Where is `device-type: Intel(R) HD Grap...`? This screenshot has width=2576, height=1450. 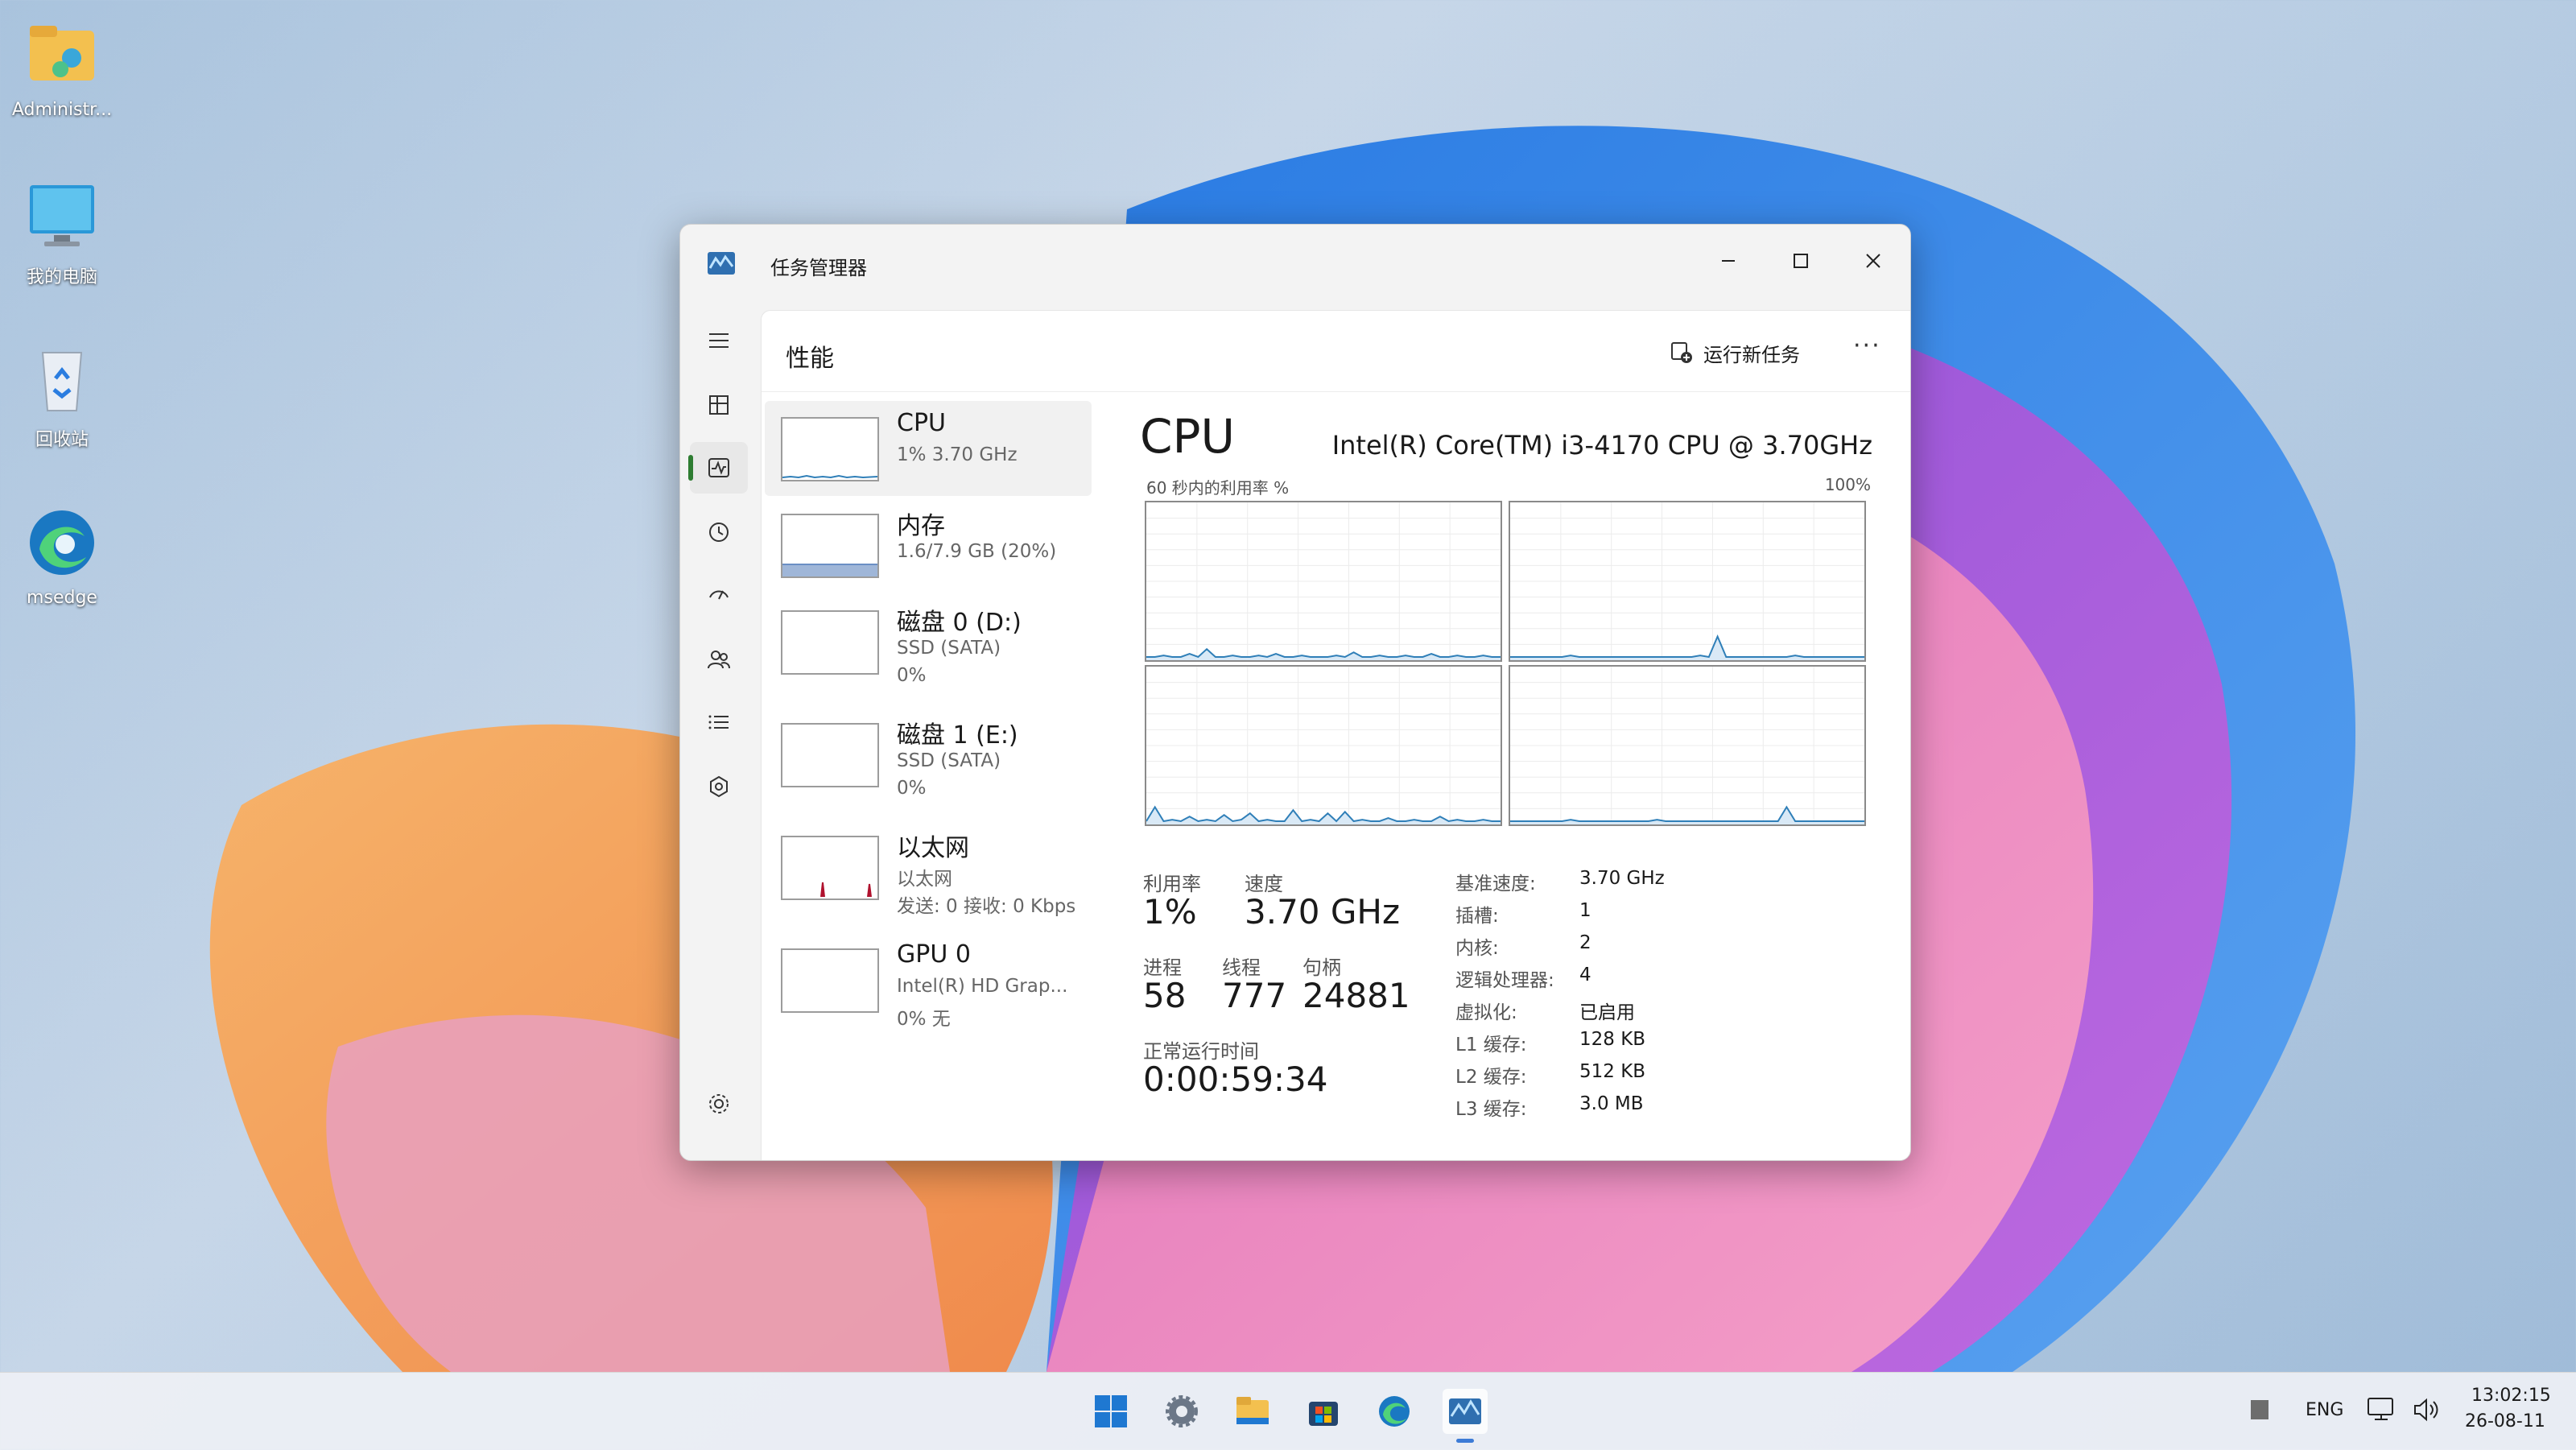 device-type: Intel(R) HD Grap... is located at coordinates (982, 986).